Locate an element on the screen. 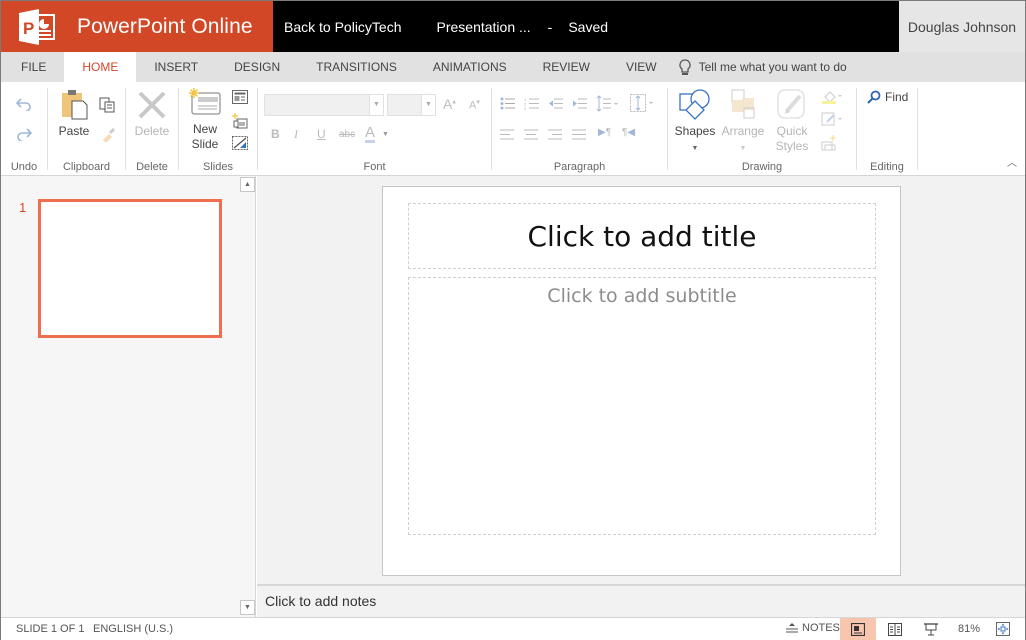  group-undo: Undo is located at coordinates (24, 129).